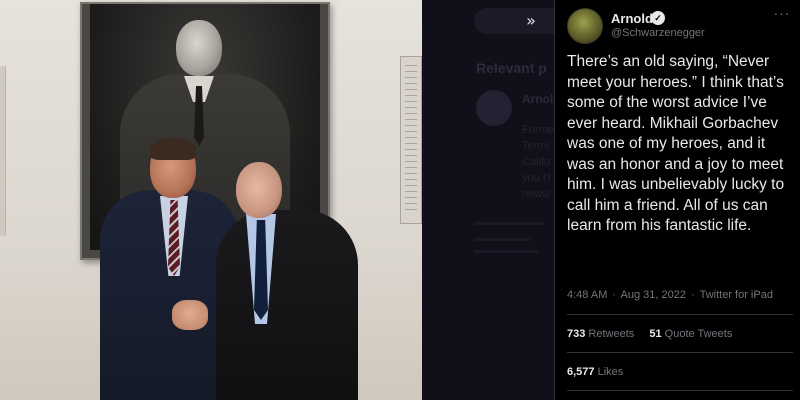  I want to click on display-name: Arnold, so click(632, 18).